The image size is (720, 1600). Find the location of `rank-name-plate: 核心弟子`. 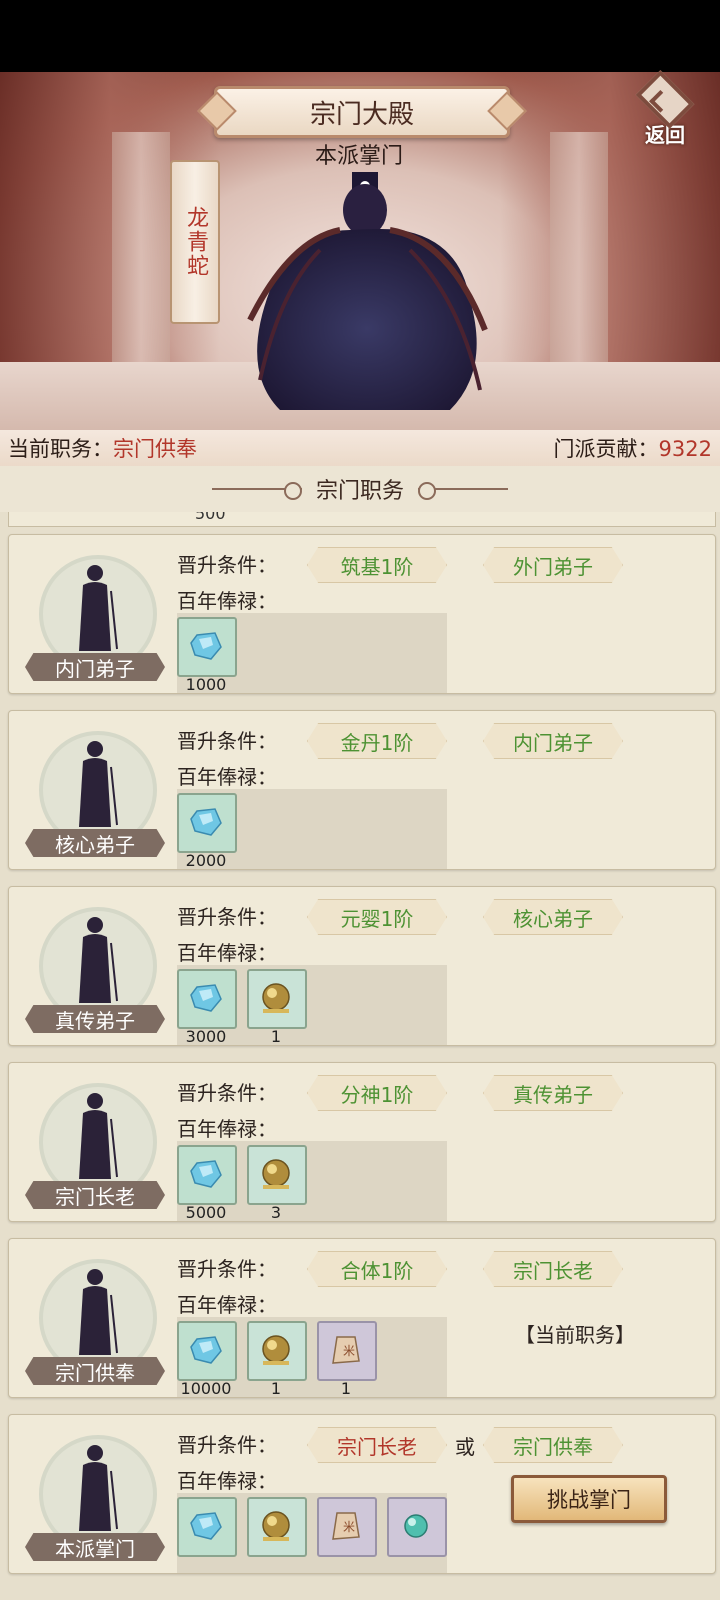

rank-name-plate: 核心弟子 is located at coordinates (95, 843).